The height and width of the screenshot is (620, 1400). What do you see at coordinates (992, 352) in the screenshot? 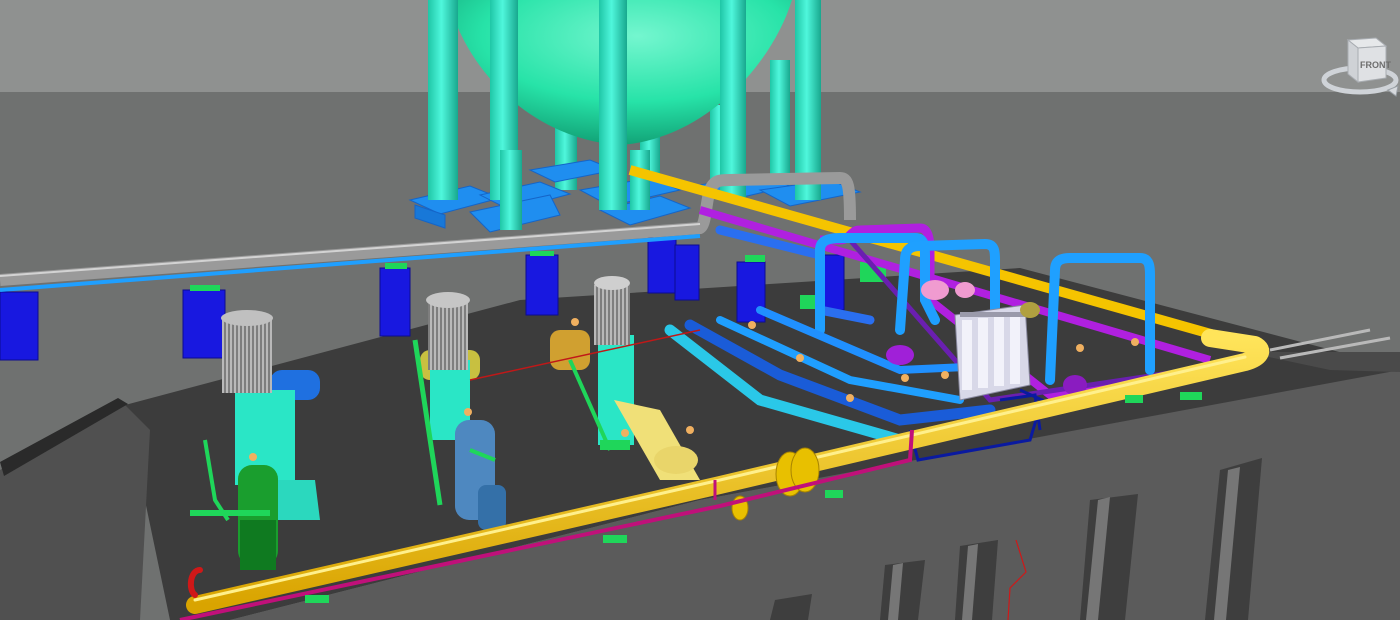
I see `filter-bank` at bounding box center [992, 352].